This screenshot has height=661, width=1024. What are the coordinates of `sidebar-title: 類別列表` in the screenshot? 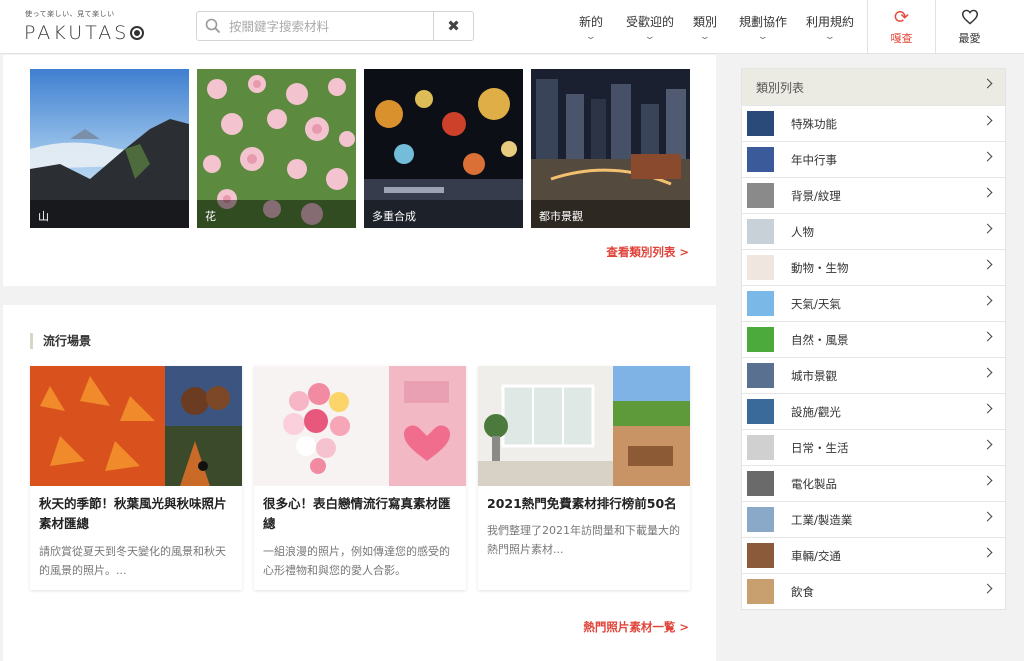 It's located at (780, 87).